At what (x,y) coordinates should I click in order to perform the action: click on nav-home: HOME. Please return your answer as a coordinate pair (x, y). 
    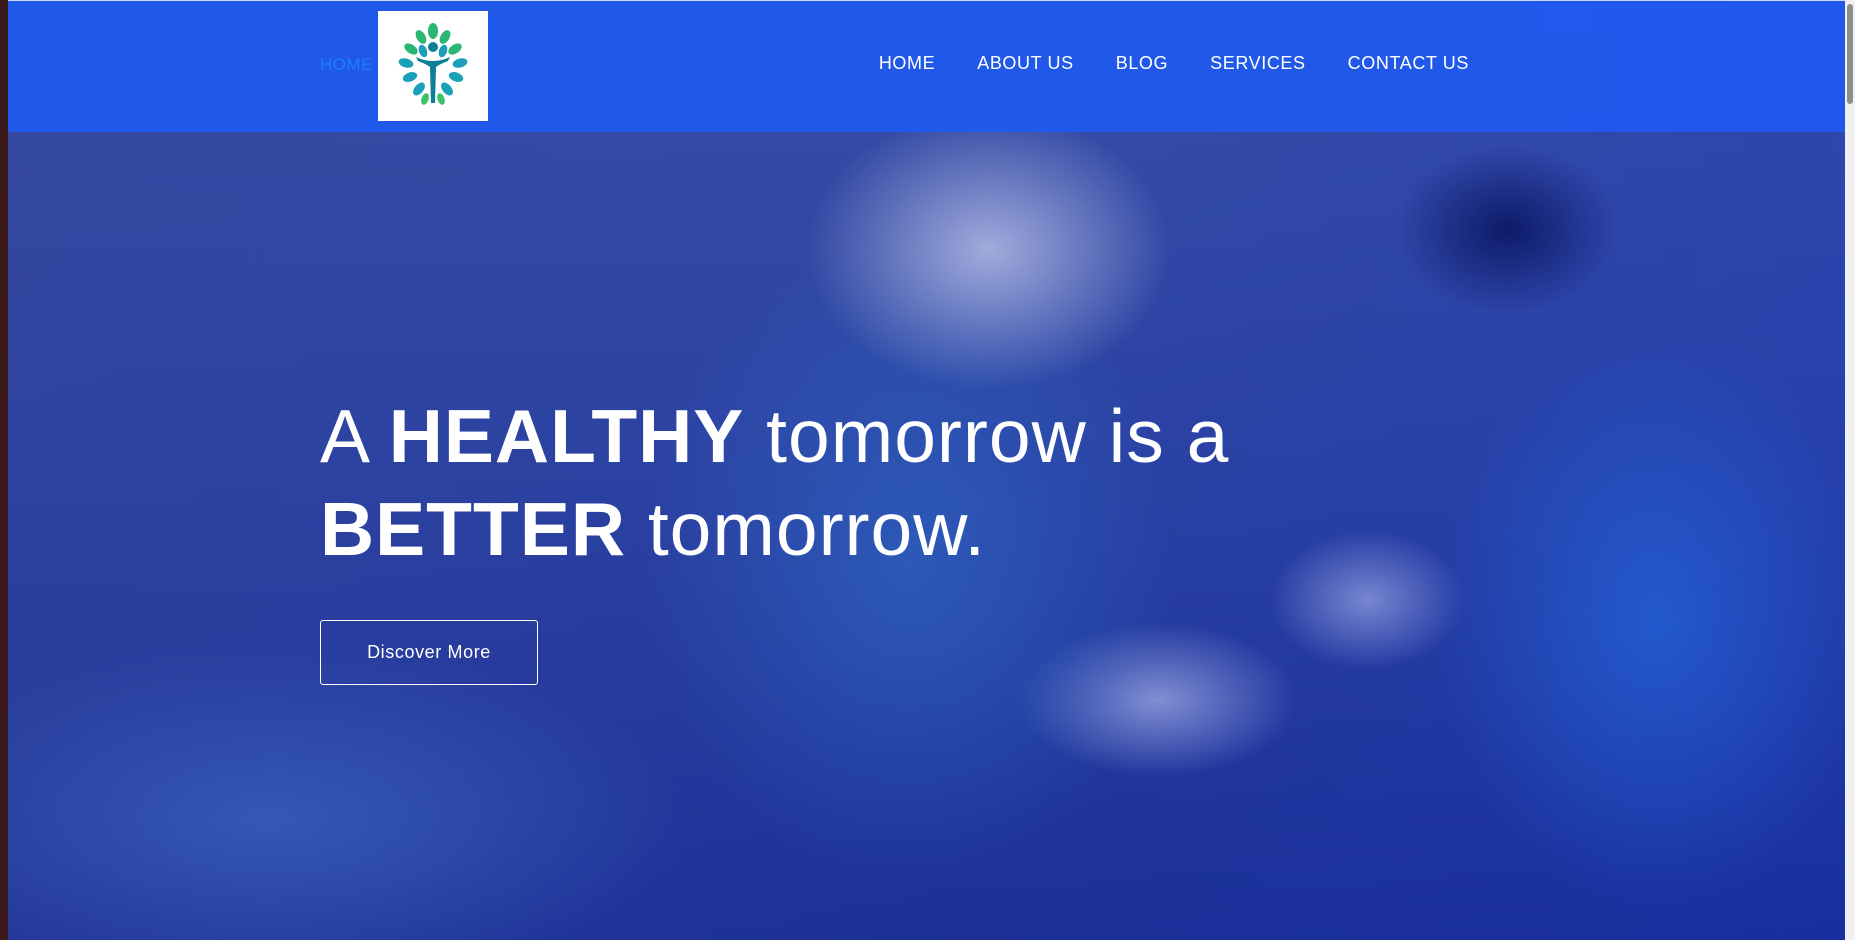
    Looking at the image, I should click on (907, 63).